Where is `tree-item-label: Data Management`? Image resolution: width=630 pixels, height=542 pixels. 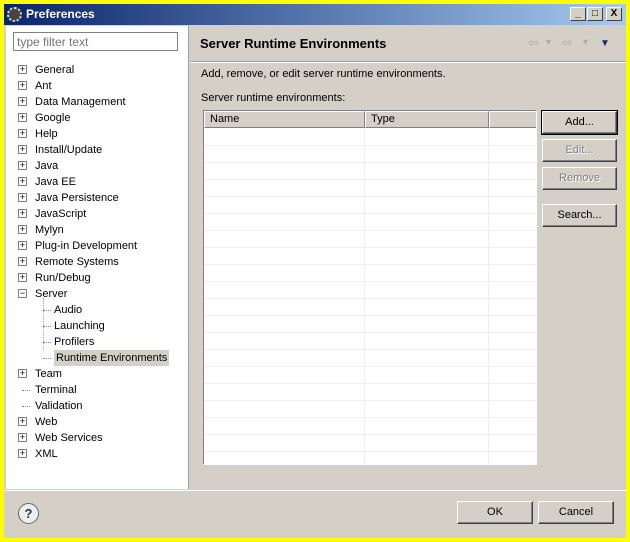 tree-item-label: Data Management is located at coordinates (80, 102).